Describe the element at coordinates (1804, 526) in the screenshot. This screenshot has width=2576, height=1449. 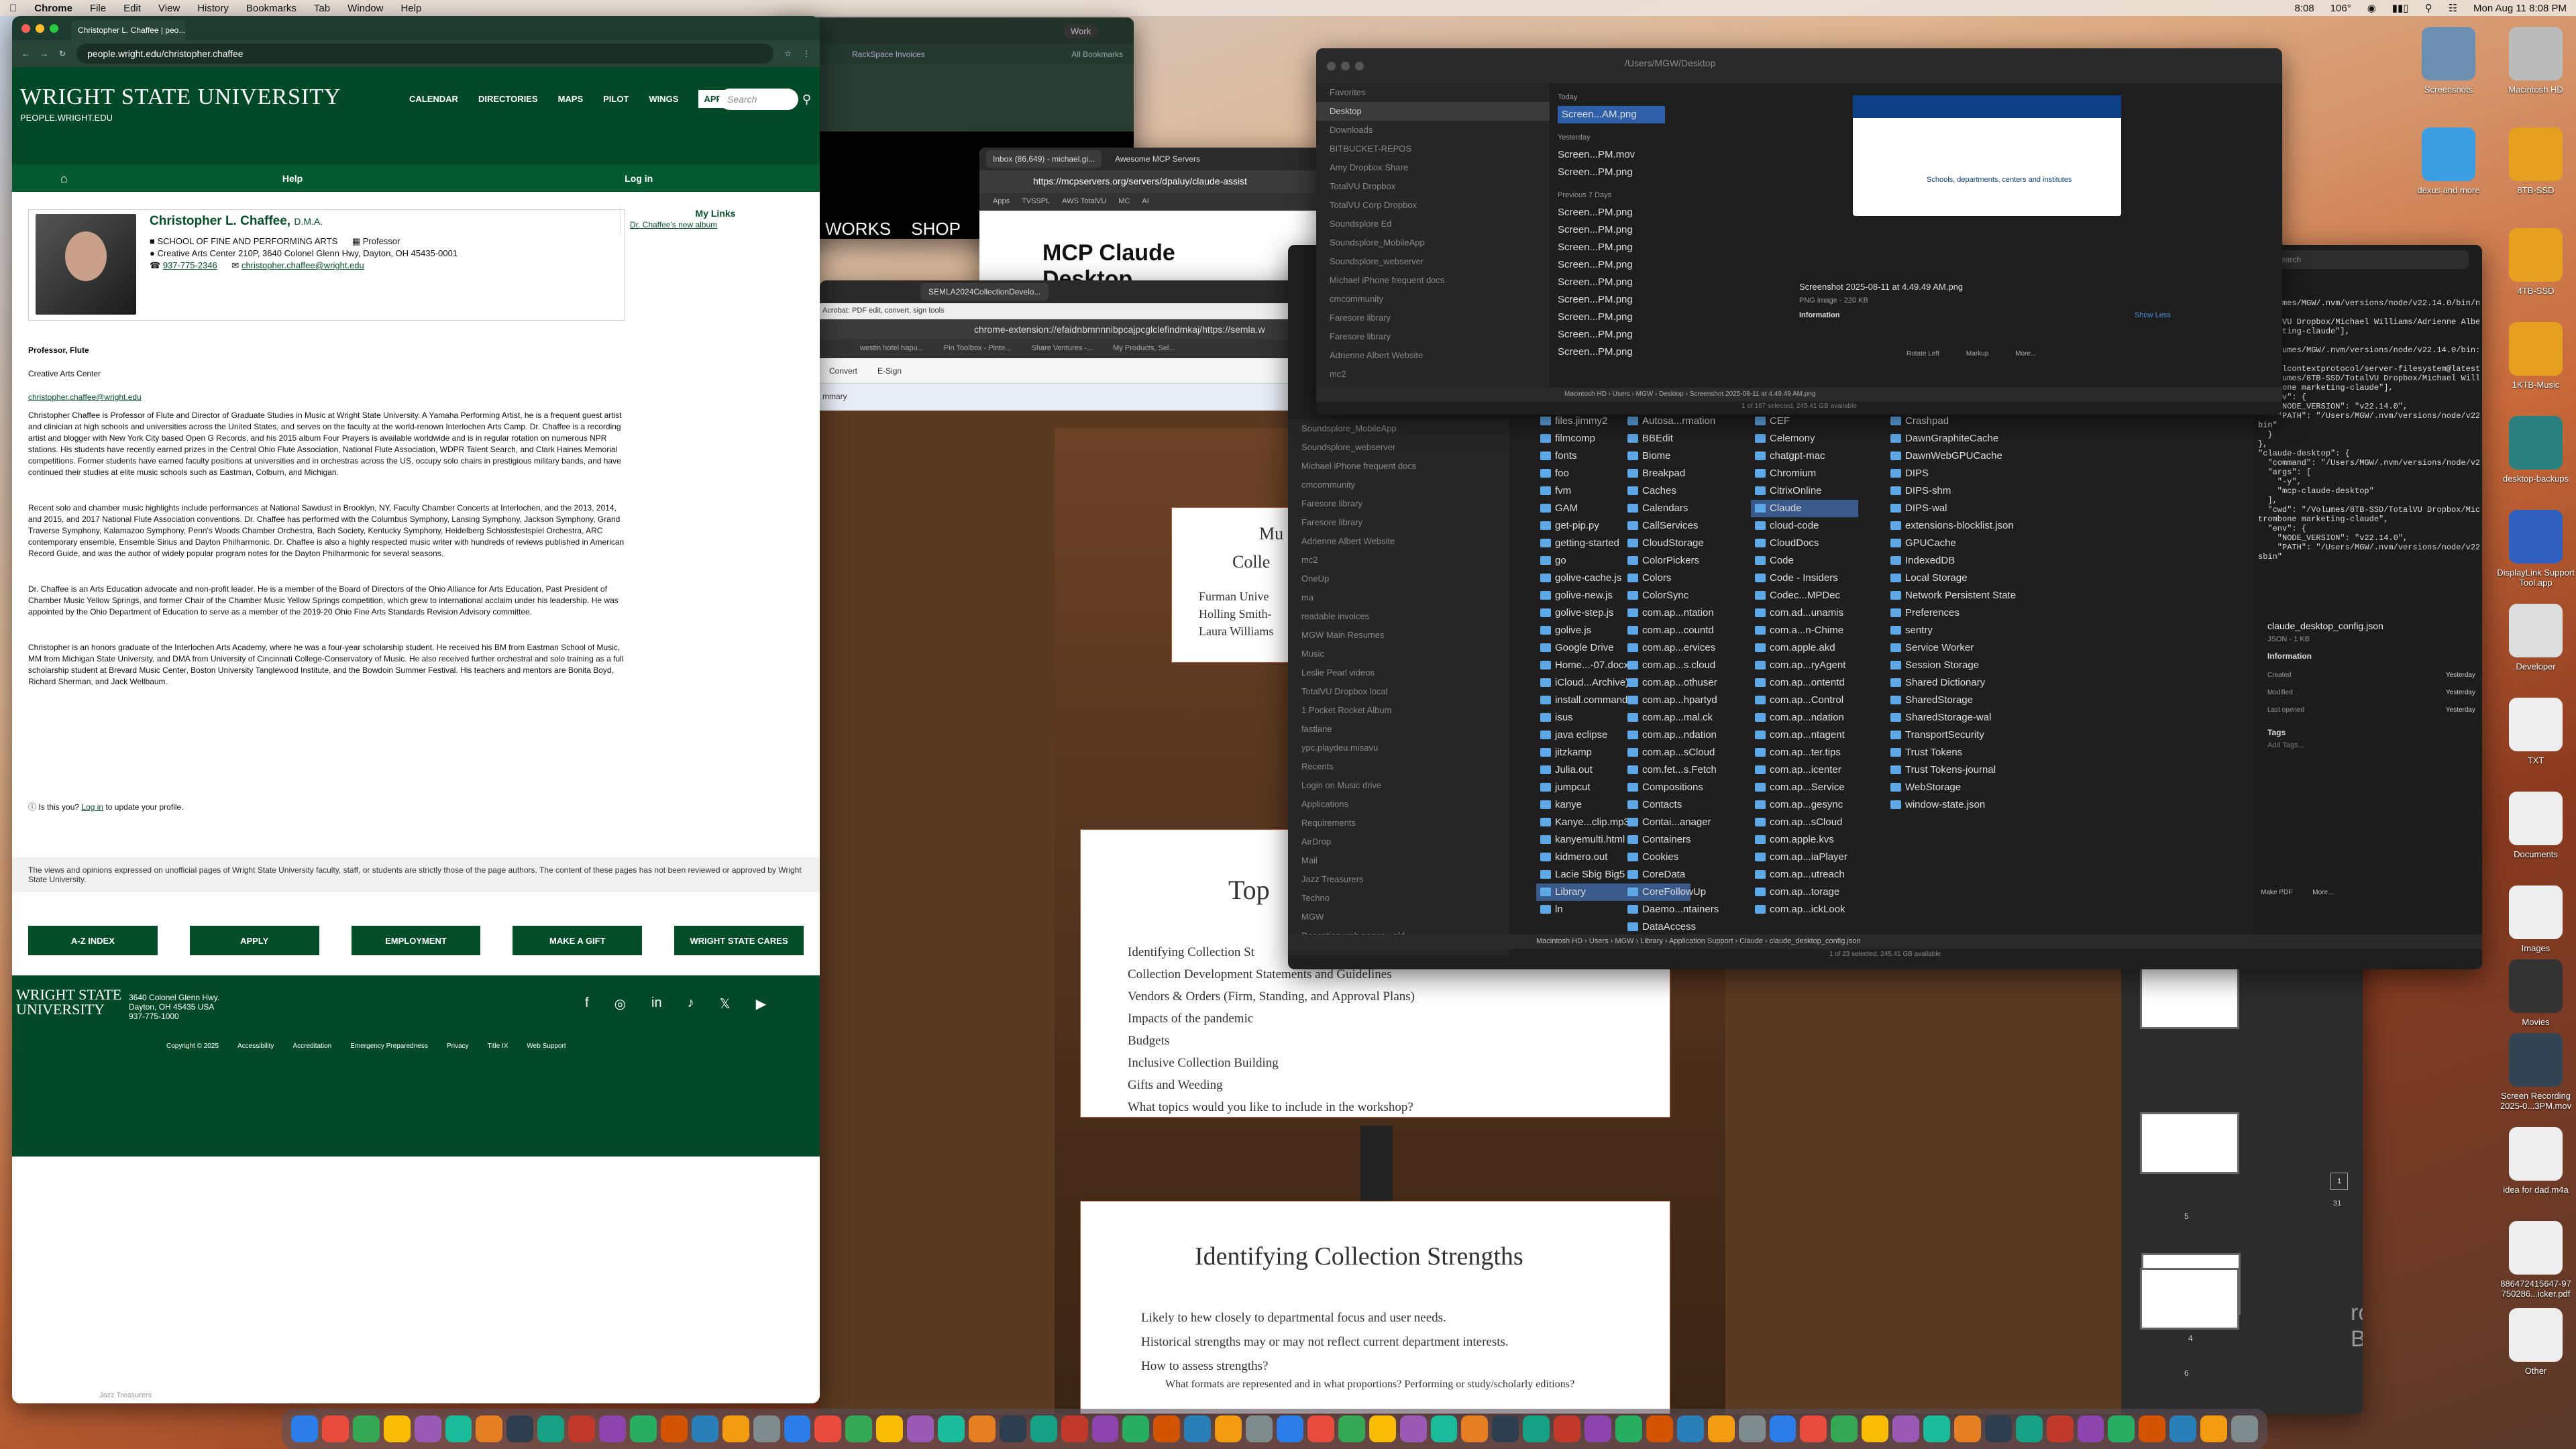
I see `finder-item: cloud-code` at that location.